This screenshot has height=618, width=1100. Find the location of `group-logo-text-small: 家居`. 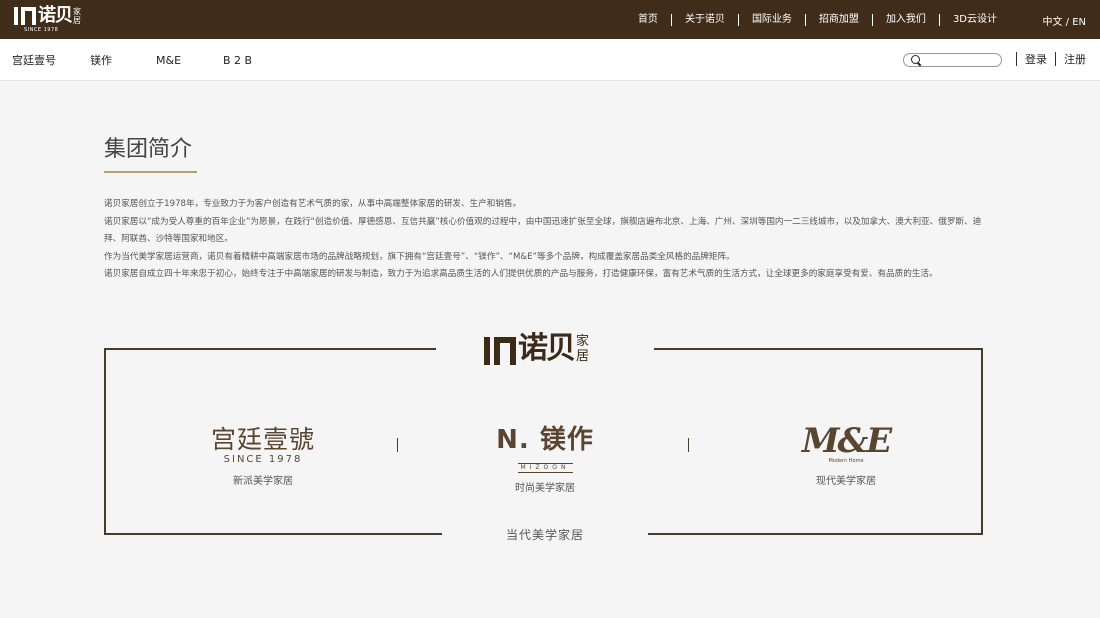

group-logo-text-small: 家居 is located at coordinates (583, 349).